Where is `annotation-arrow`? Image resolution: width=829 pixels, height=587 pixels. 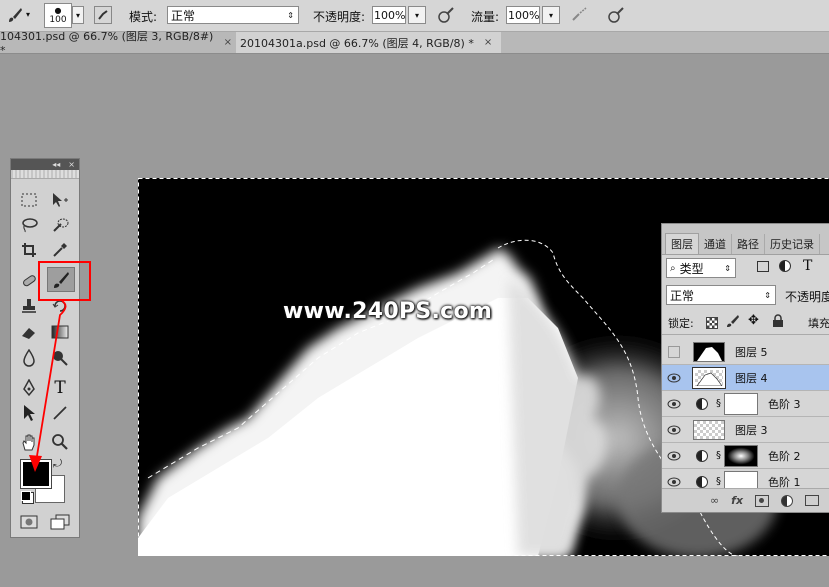 annotation-arrow is located at coordinates (48, 386).